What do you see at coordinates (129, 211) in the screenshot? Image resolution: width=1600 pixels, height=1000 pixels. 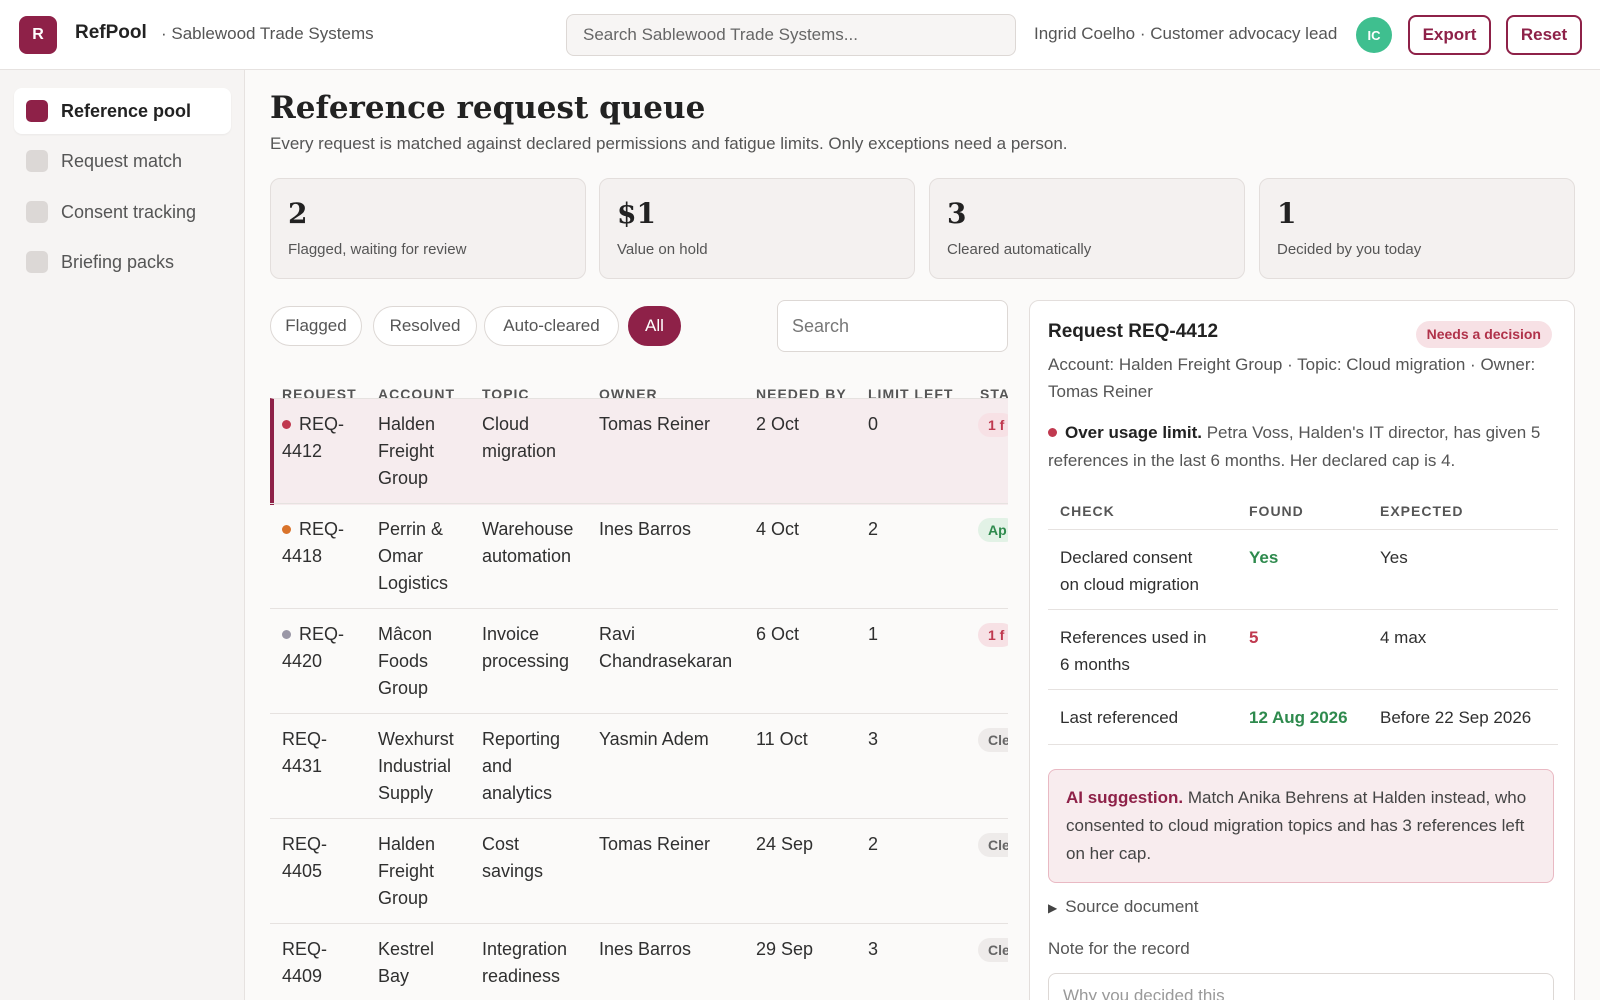 I see `sidebar-item-label: Consent tracking` at bounding box center [129, 211].